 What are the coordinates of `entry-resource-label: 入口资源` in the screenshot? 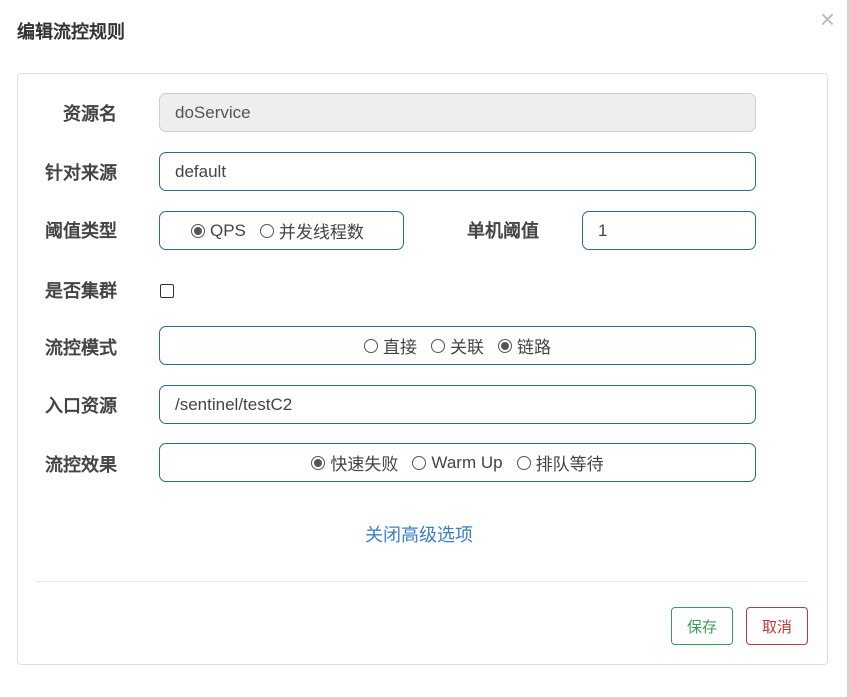 It's located at (81, 406).